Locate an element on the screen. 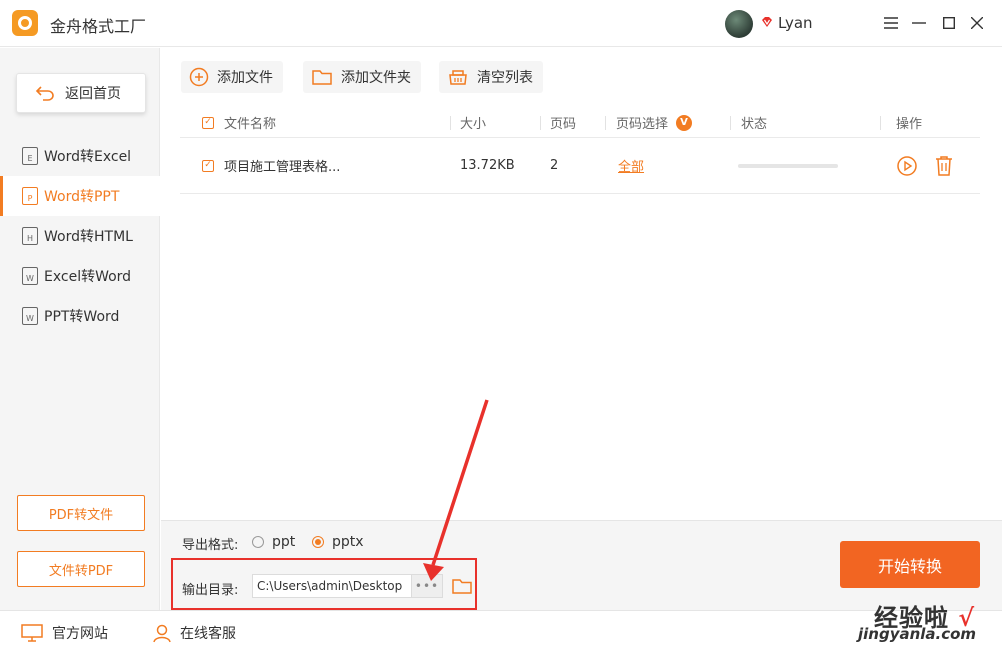 Image resolution: width=1002 pixels, height=652 pixels. play-circle-icon is located at coordinates (907, 165).